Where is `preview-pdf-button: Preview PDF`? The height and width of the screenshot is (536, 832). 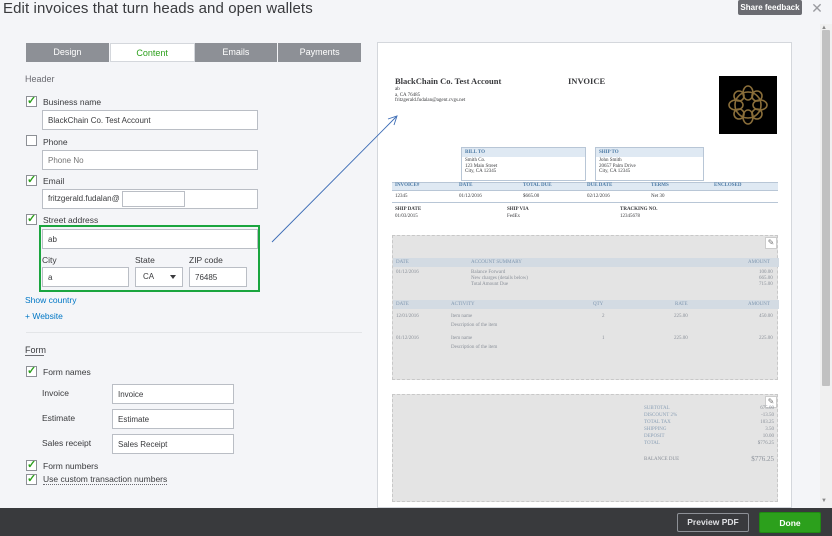
preview-pdf-button: Preview PDF is located at coordinates (713, 522).